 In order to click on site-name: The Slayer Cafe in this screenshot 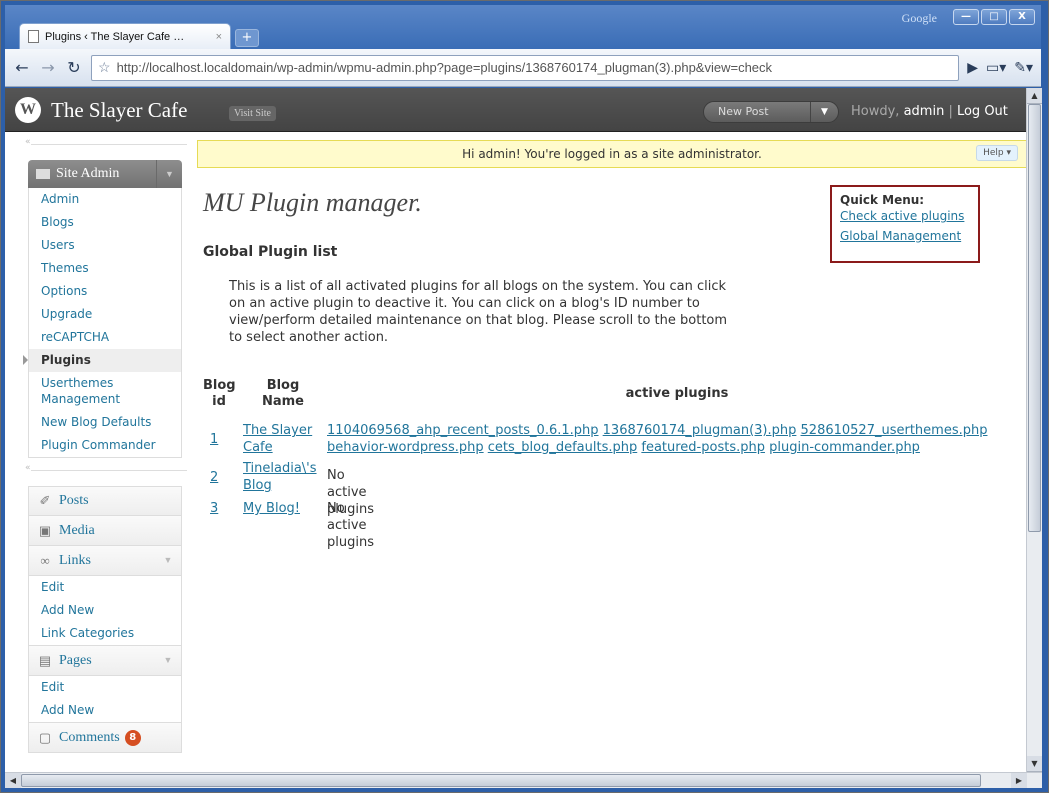, I will do `click(119, 110)`.